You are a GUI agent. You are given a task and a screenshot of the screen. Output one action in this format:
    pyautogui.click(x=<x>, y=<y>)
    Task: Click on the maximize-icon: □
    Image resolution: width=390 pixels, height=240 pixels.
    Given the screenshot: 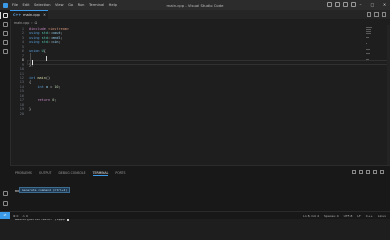 What is the action you would take?
    pyautogui.click(x=372, y=4)
    